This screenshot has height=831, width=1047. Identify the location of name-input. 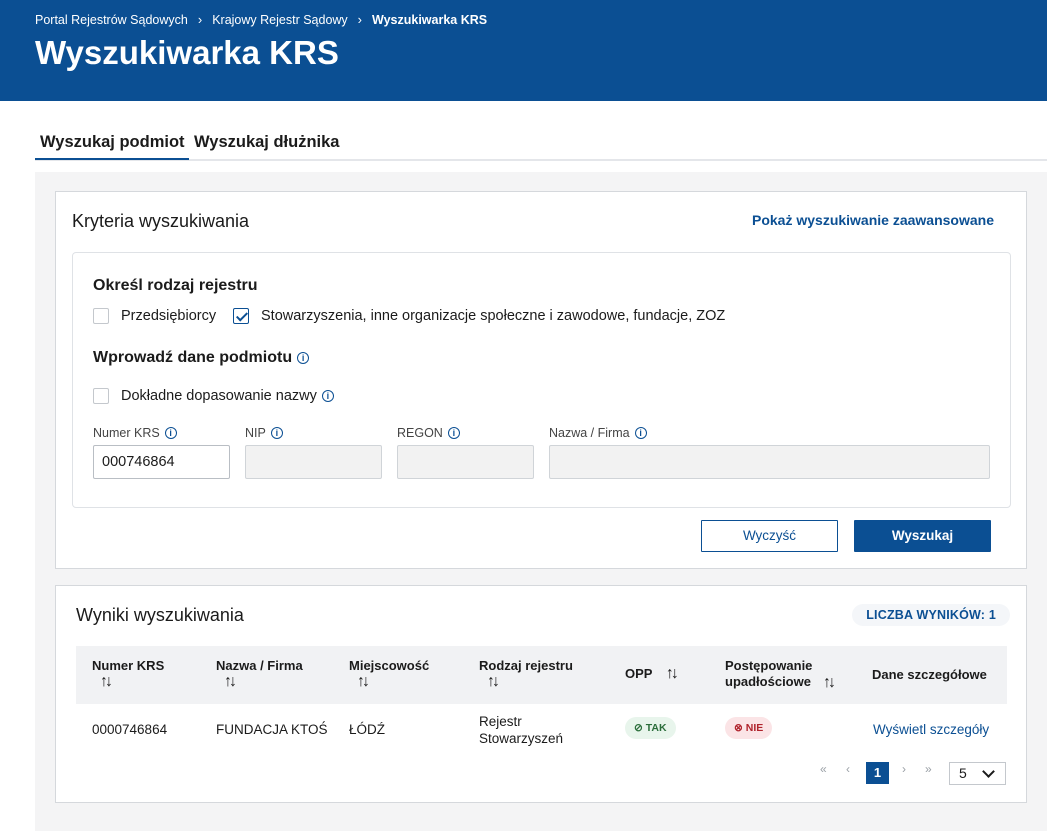
(769, 462).